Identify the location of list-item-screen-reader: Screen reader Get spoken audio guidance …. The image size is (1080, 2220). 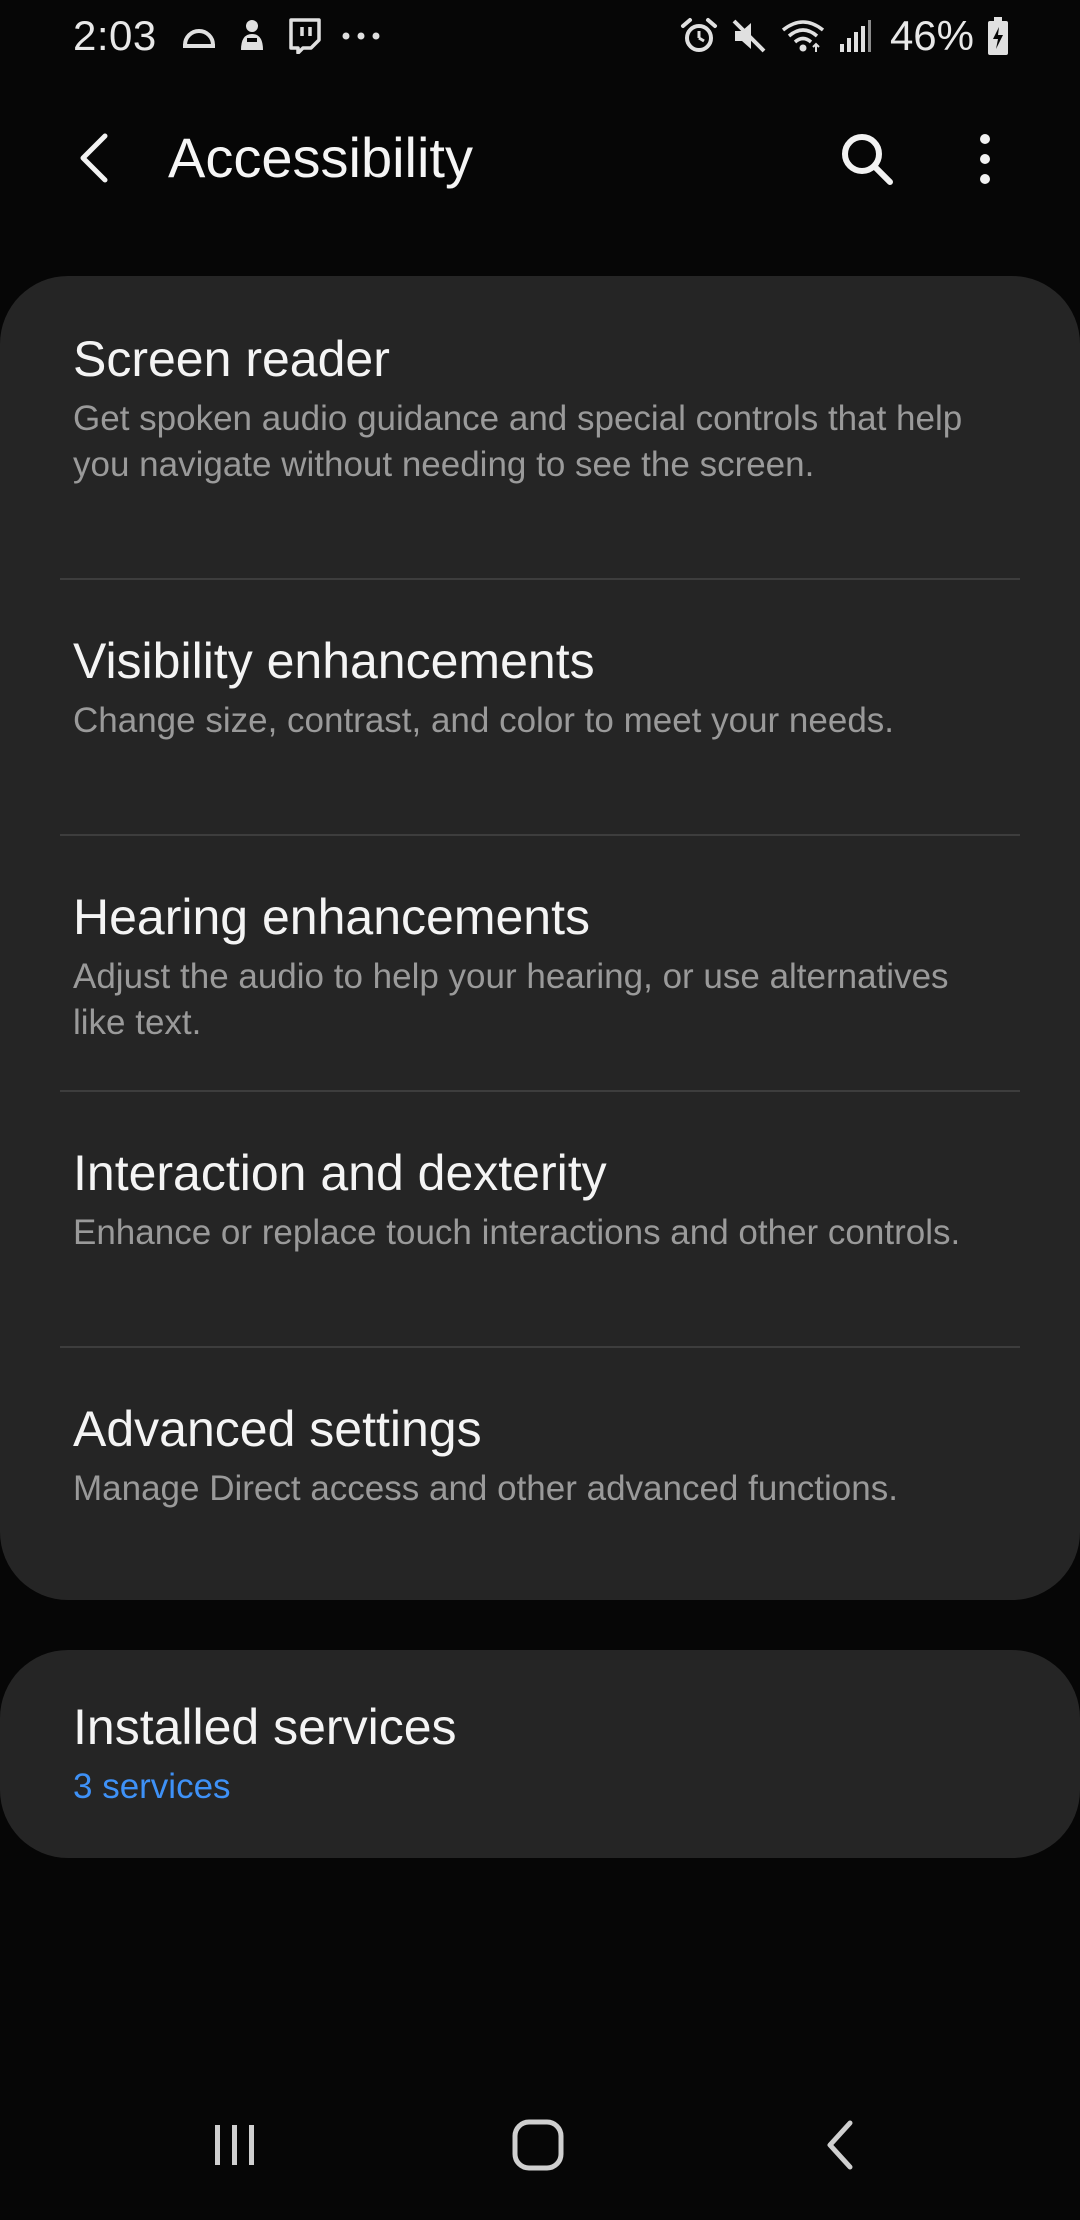
(540, 408).